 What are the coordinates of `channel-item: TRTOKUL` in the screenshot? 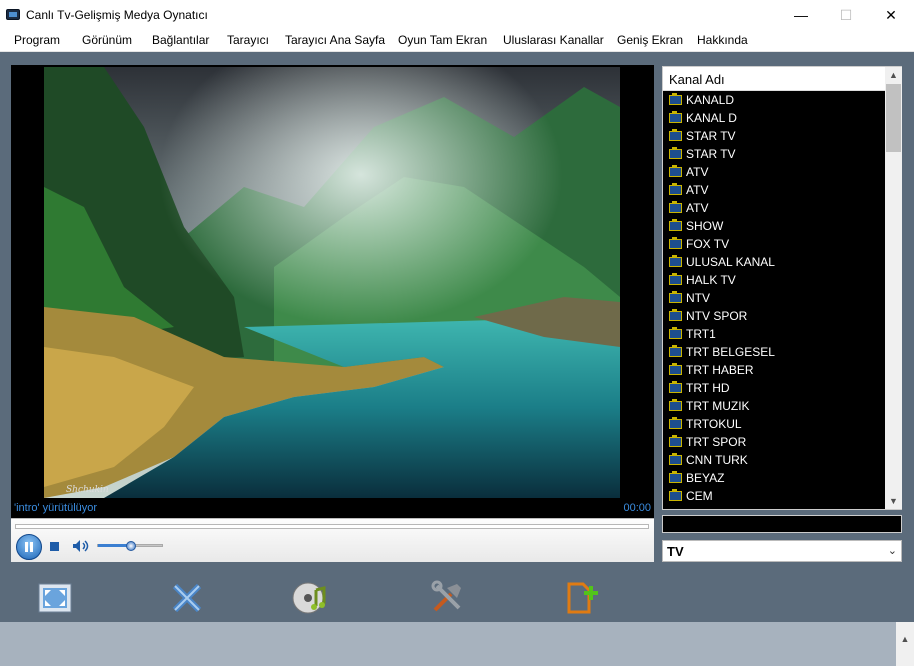 It's located at (774, 424).